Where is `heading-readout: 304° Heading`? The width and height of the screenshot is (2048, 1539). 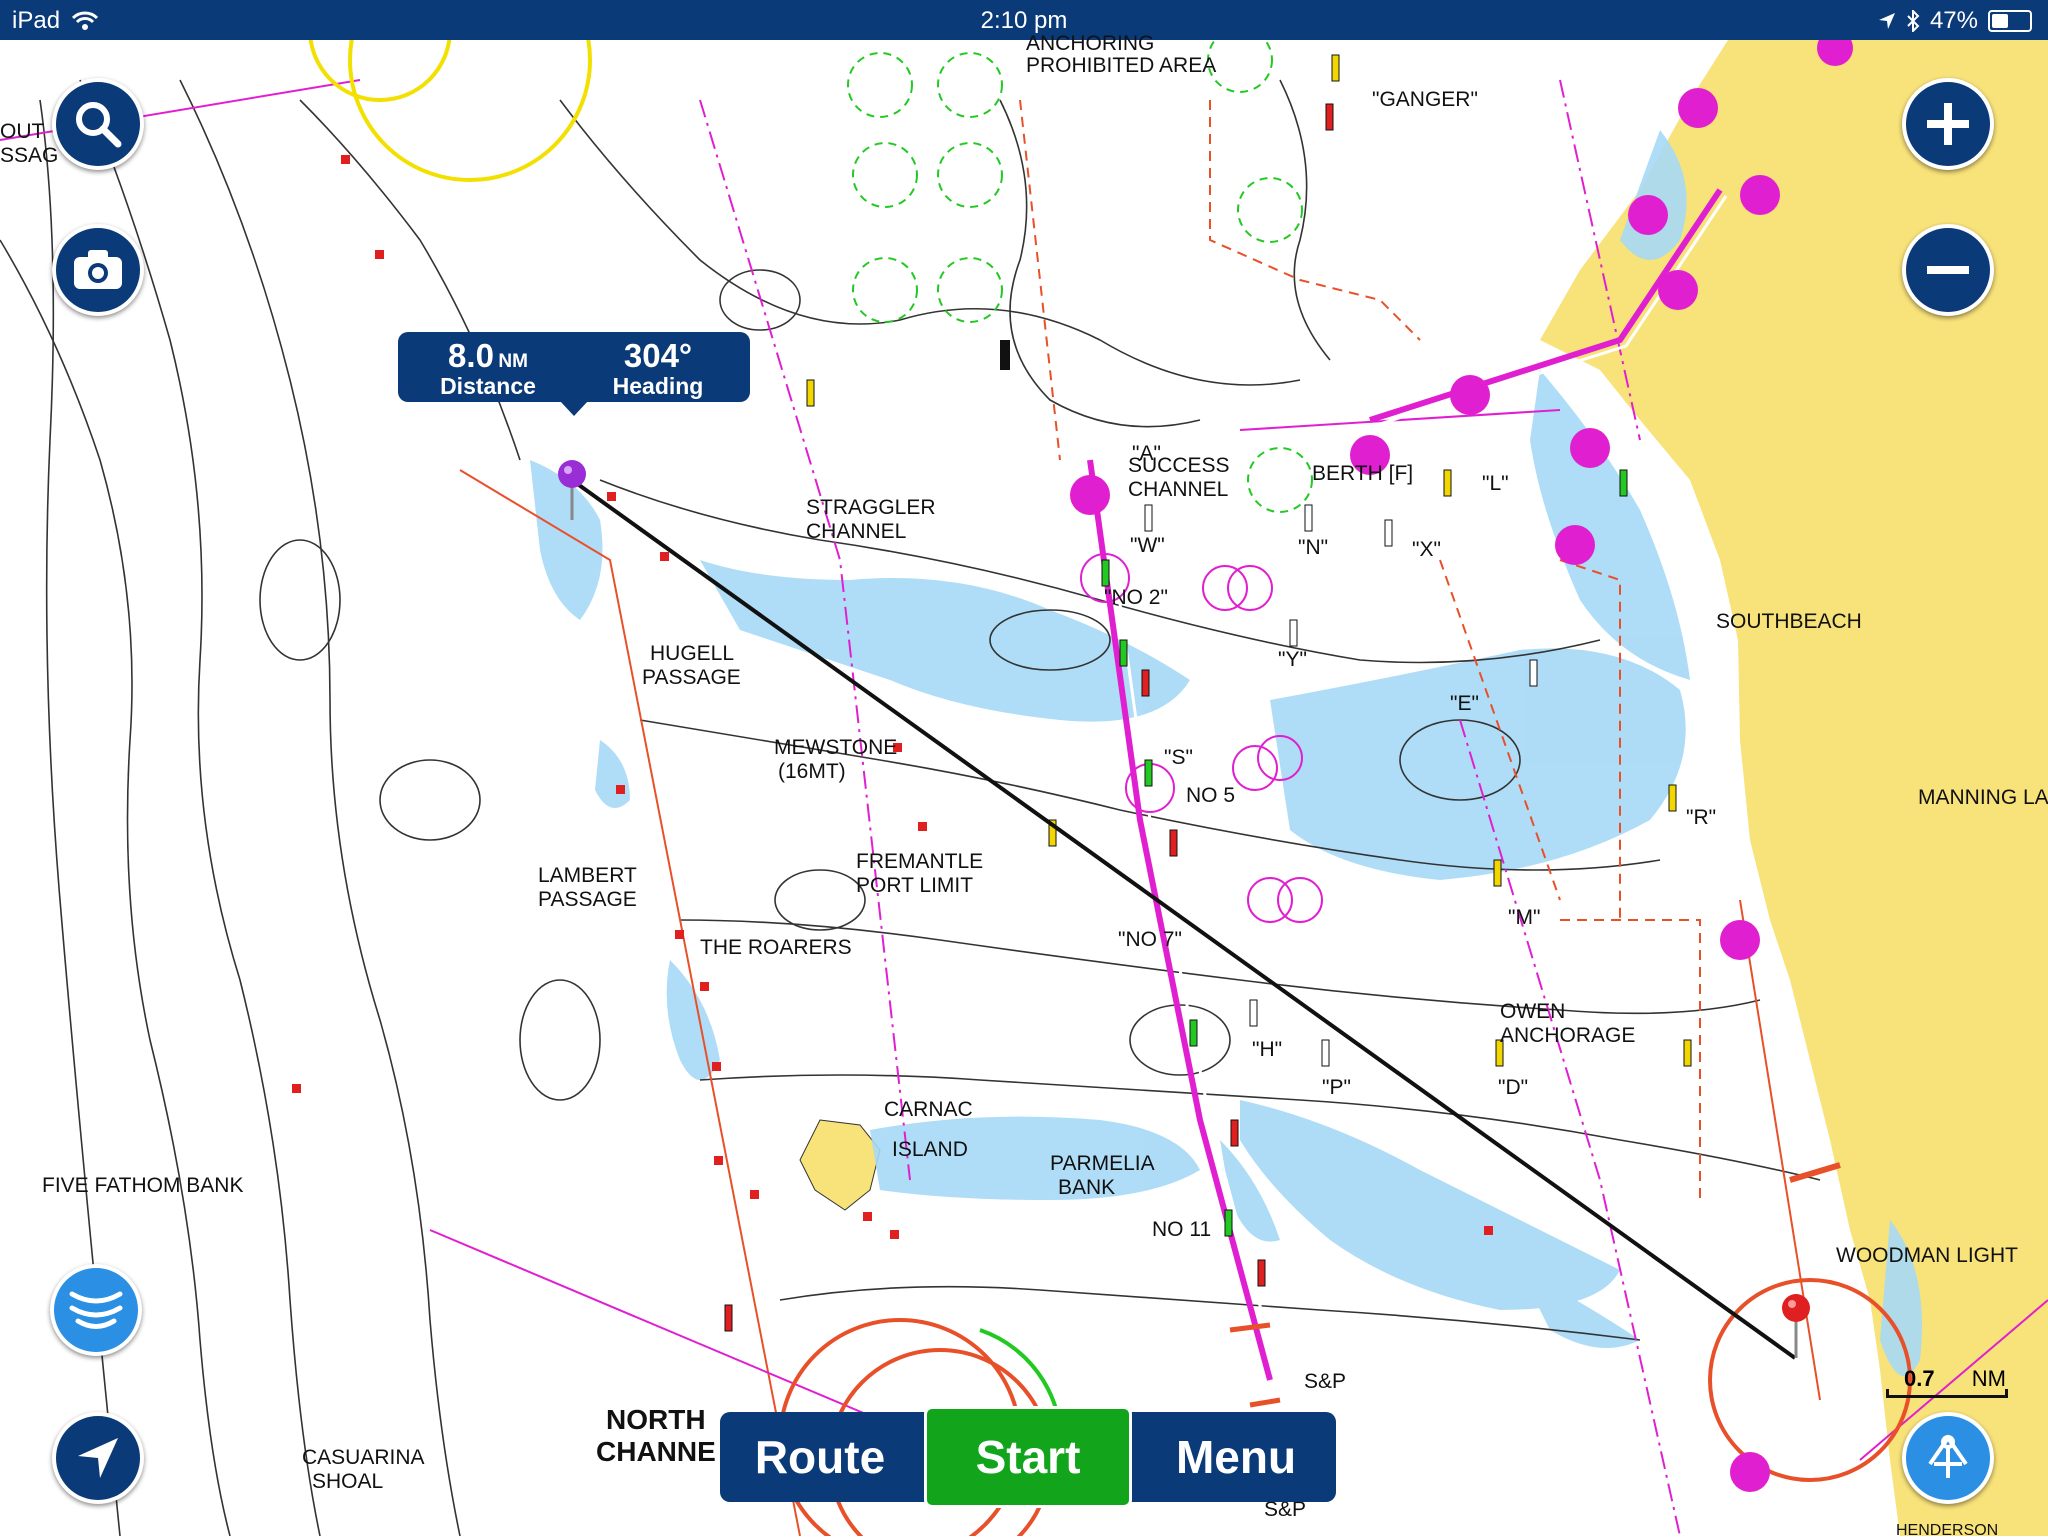 heading-readout: 304° Heading is located at coordinates (658, 368).